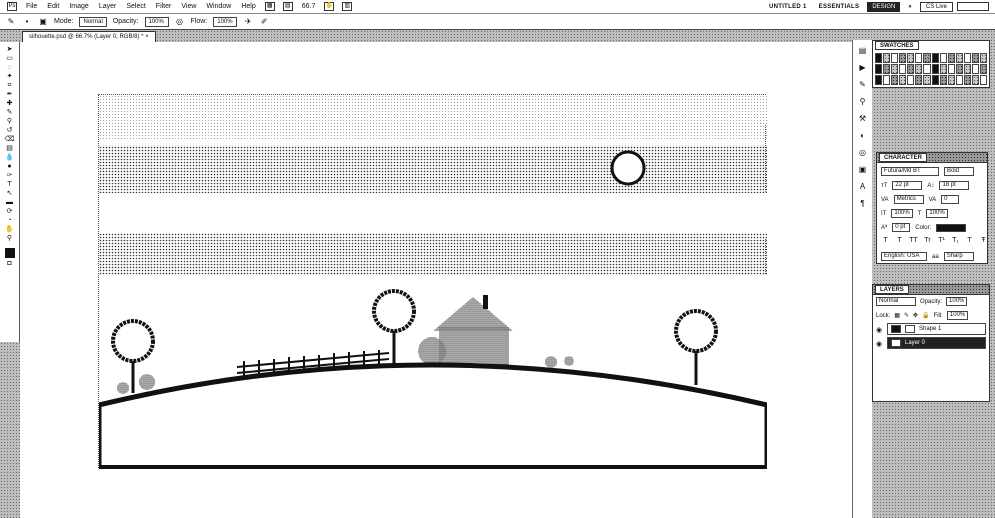 The height and width of the screenshot is (518, 995). What do you see at coordinates (10, 49) in the screenshot?
I see `move-tool-icon: ➤` at bounding box center [10, 49].